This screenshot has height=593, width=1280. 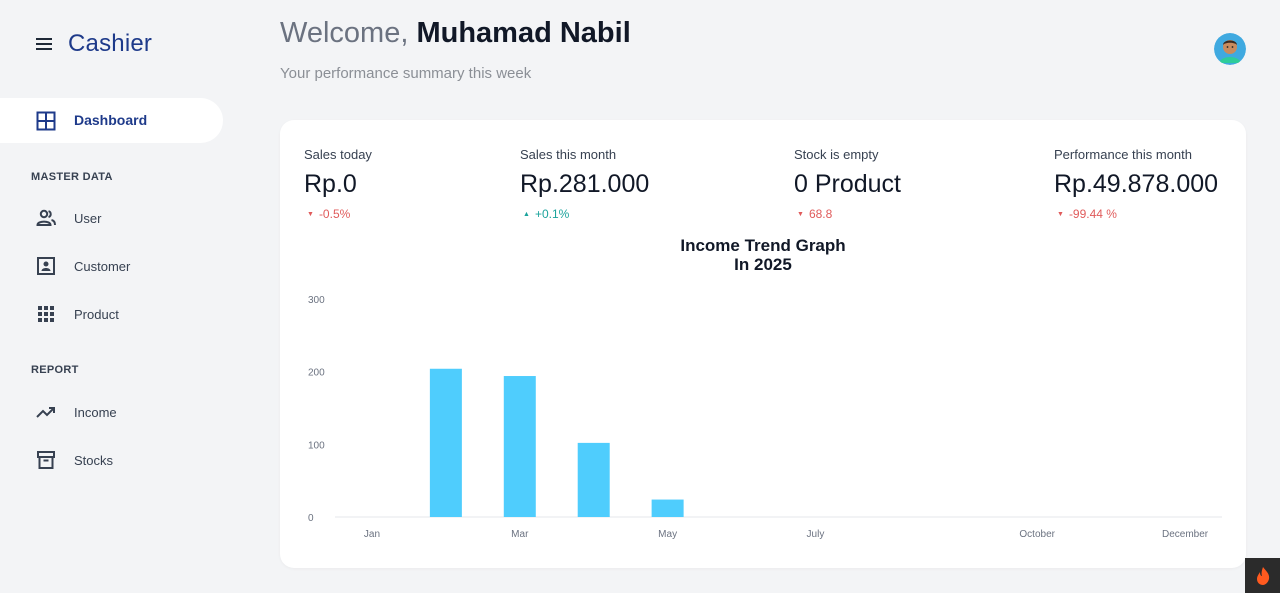 I want to click on trending-up-icon, so click(x=46, y=412).